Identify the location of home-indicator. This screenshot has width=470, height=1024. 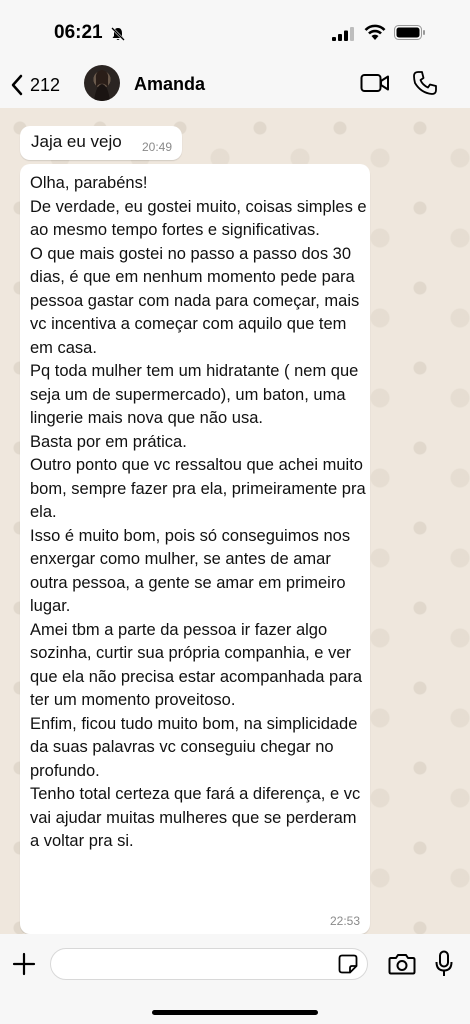
(235, 1012).